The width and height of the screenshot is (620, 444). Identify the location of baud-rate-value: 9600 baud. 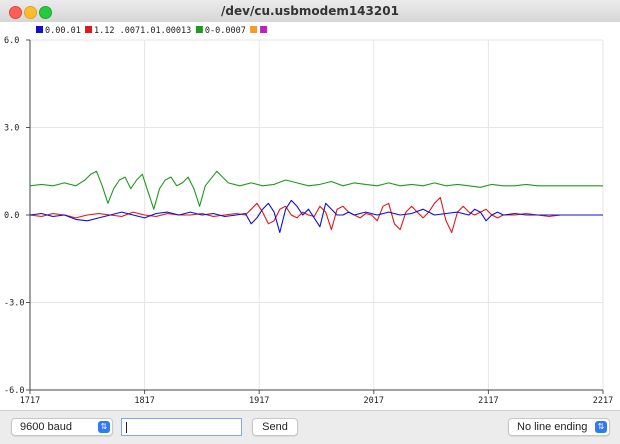
(46, 427).